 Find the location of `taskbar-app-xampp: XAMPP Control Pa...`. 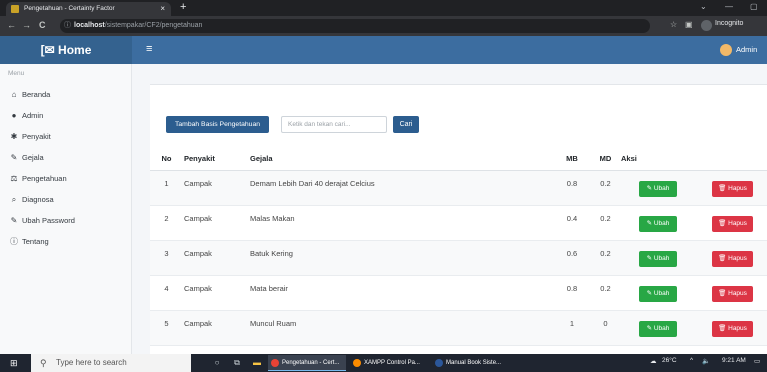

taskbar-app-xampp: XAMPP Control Pa... is located at coordinates (389, 363).